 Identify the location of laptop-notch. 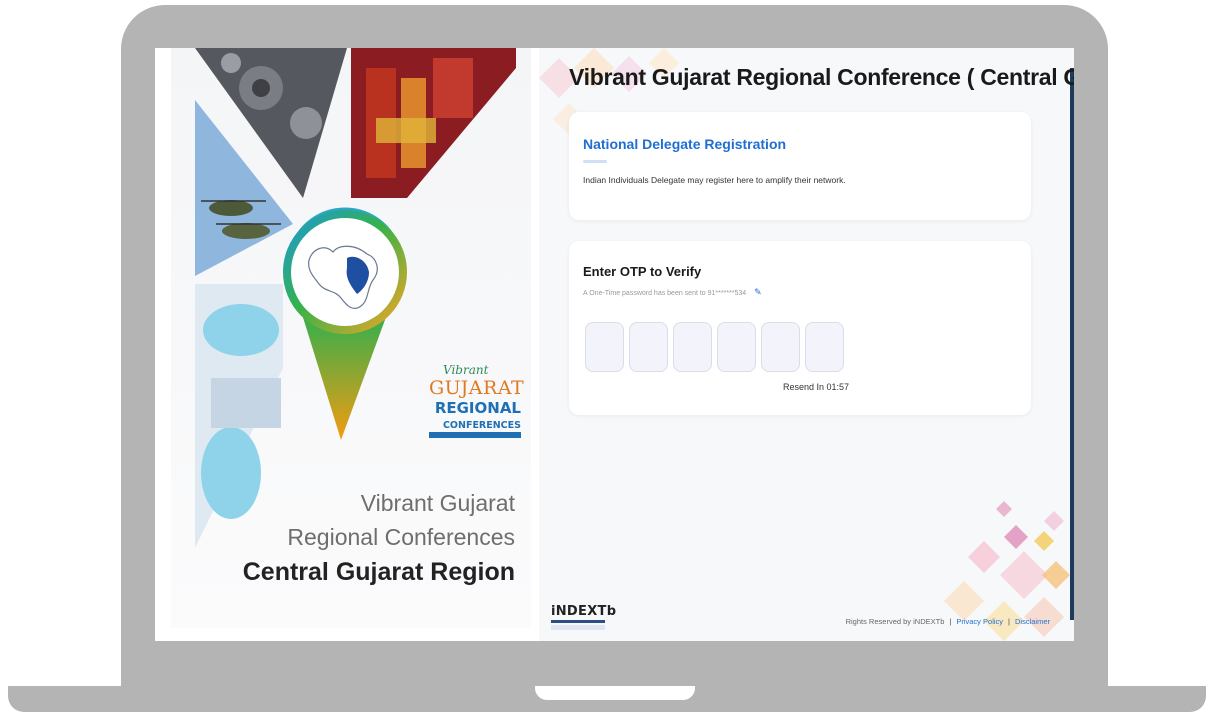
(615, 693).